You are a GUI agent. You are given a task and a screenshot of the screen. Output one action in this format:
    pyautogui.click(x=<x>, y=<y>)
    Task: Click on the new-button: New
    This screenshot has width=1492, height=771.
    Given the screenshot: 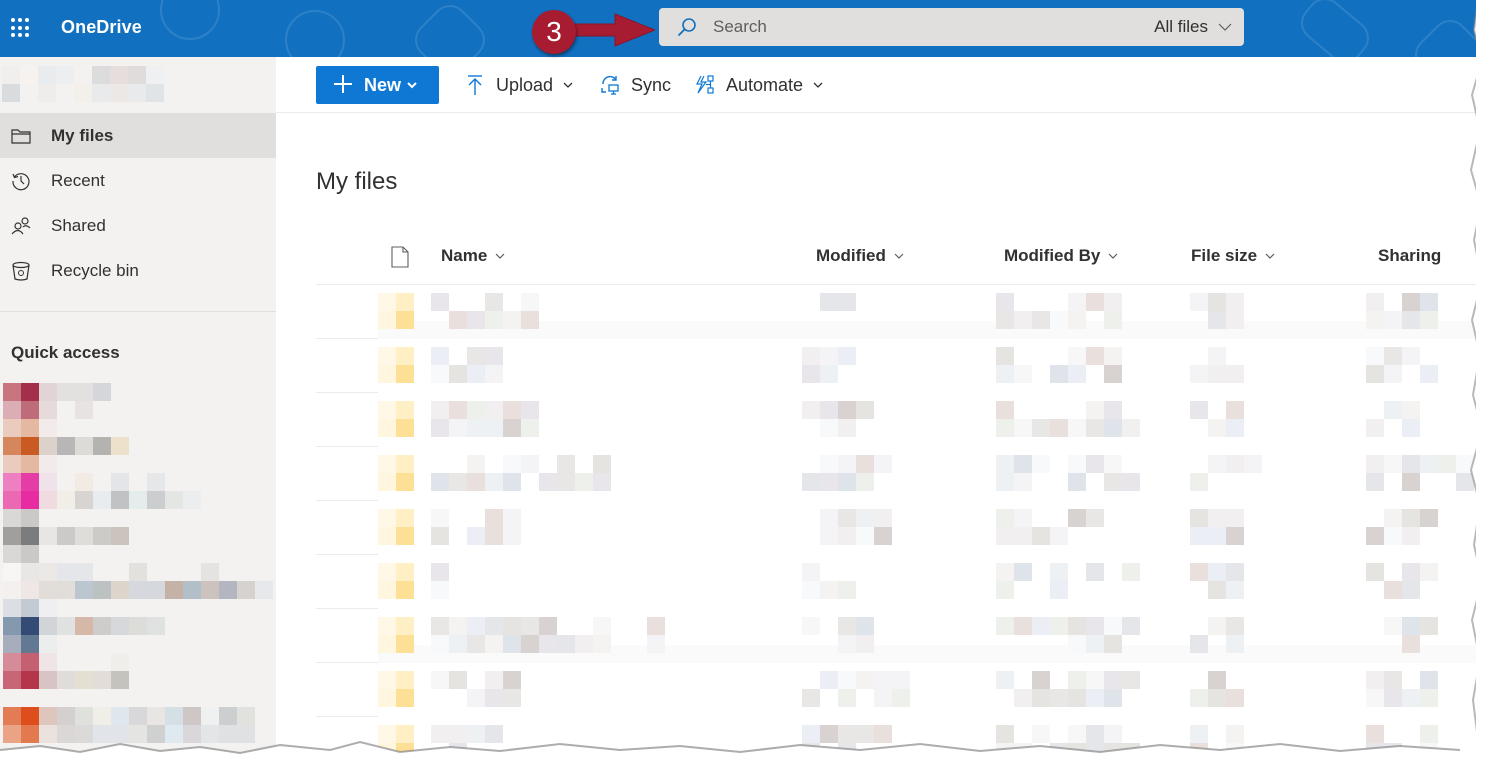 What is the action you would take?
    pyautogui.click(x=377, y=85)
    